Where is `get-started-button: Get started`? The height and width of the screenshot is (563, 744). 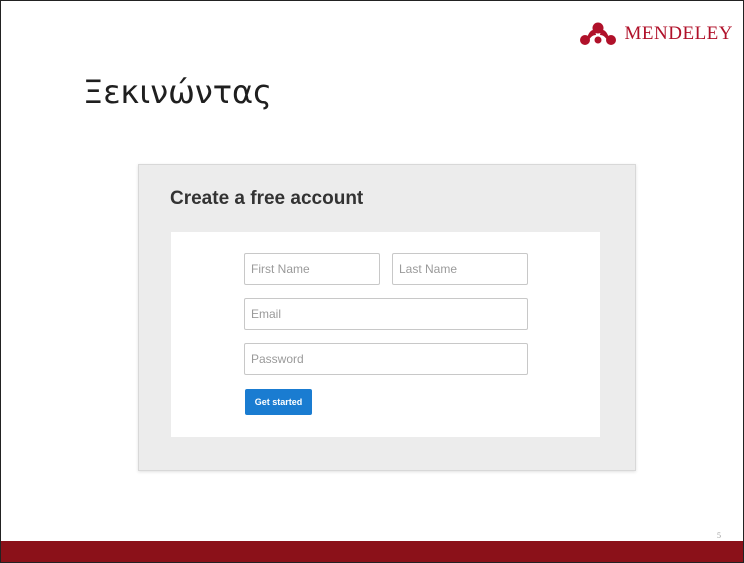 get-started-button: Get started is located at coordinates (278, 402).